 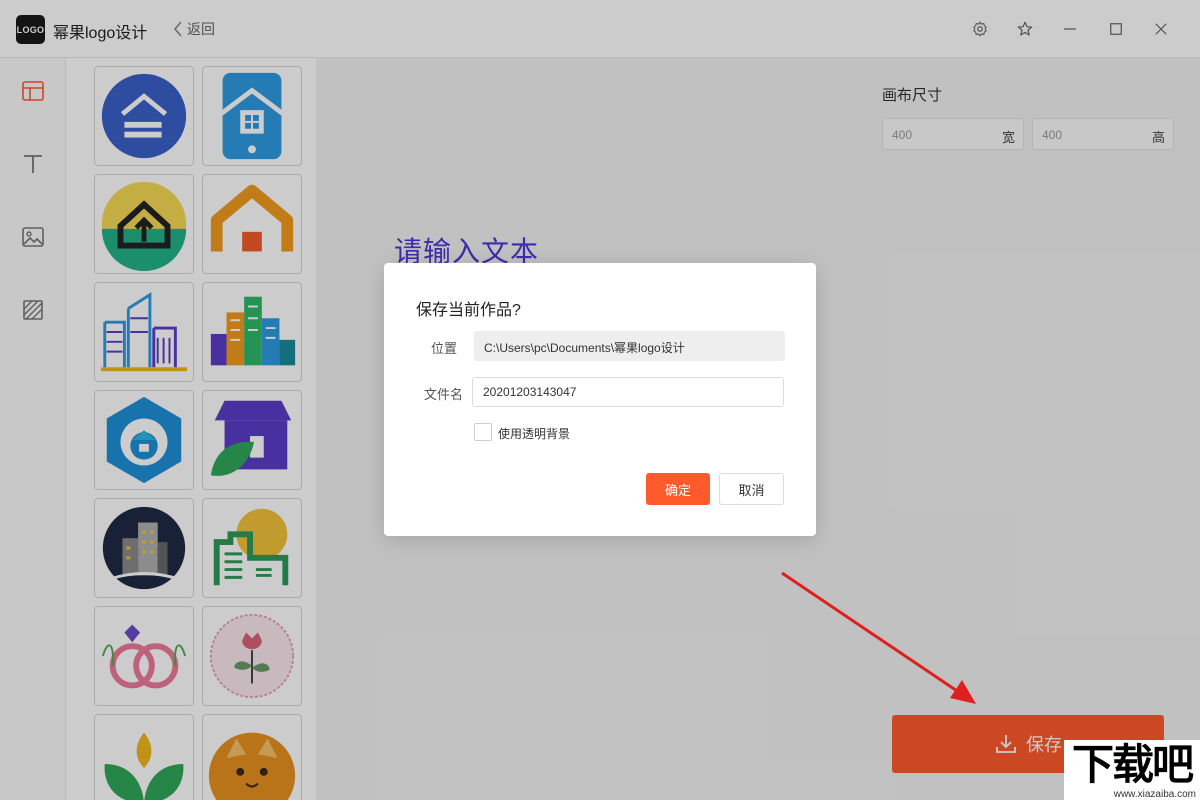 What do you see at coordinates (444, 394) in the screenshot?
I see `filename-label: 文件名` at bounding box center [444, 394].